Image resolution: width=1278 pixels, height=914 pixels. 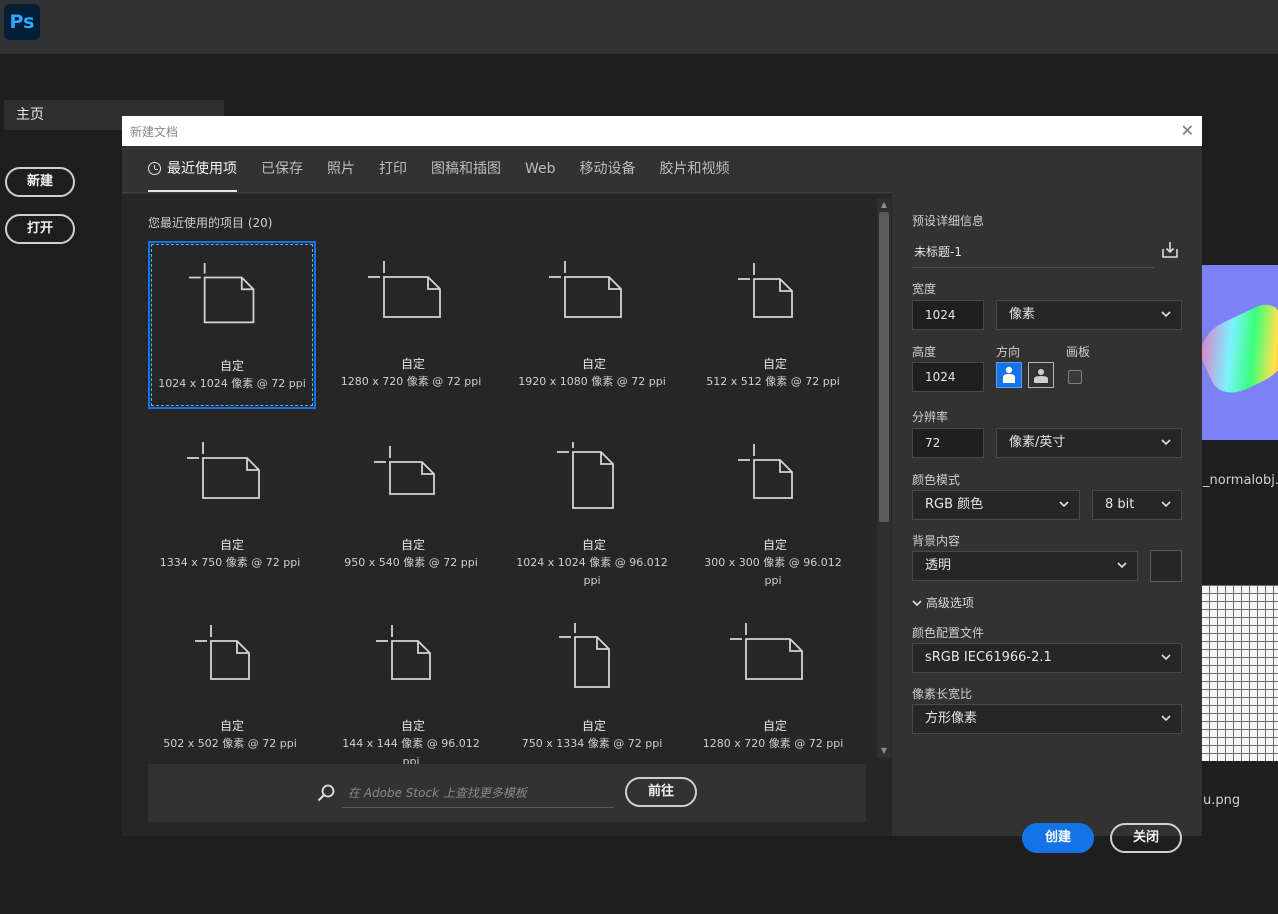 I want to click on preset-description: 502 x 502 像素 @ 72 ppi, so click(x=230, y=743).